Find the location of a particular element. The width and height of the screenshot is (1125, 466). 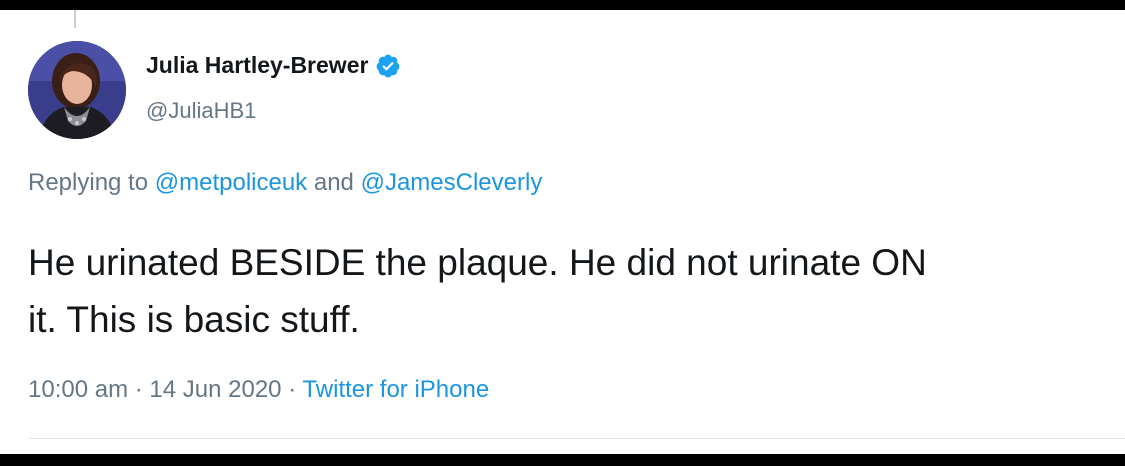

tweet-source-link: Twitter for iPhone is located at coordinates (395, 389).